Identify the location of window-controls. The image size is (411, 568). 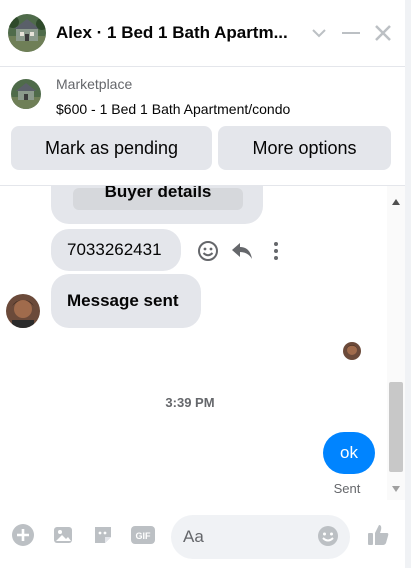
(354, 33).